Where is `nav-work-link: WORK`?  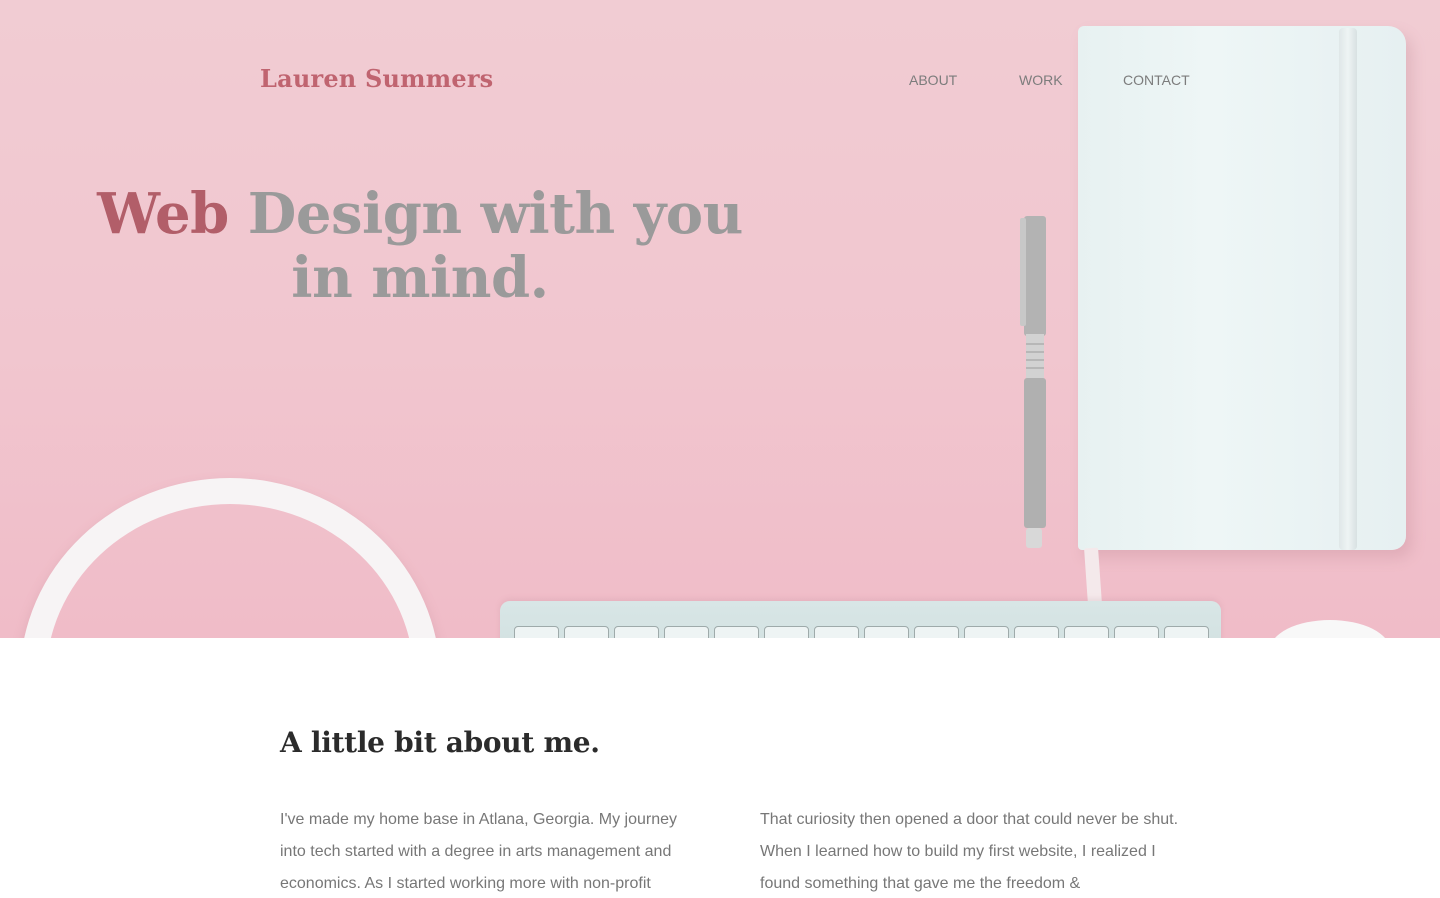 nav-work-link: WORK is located at coordinates (1041, 80).